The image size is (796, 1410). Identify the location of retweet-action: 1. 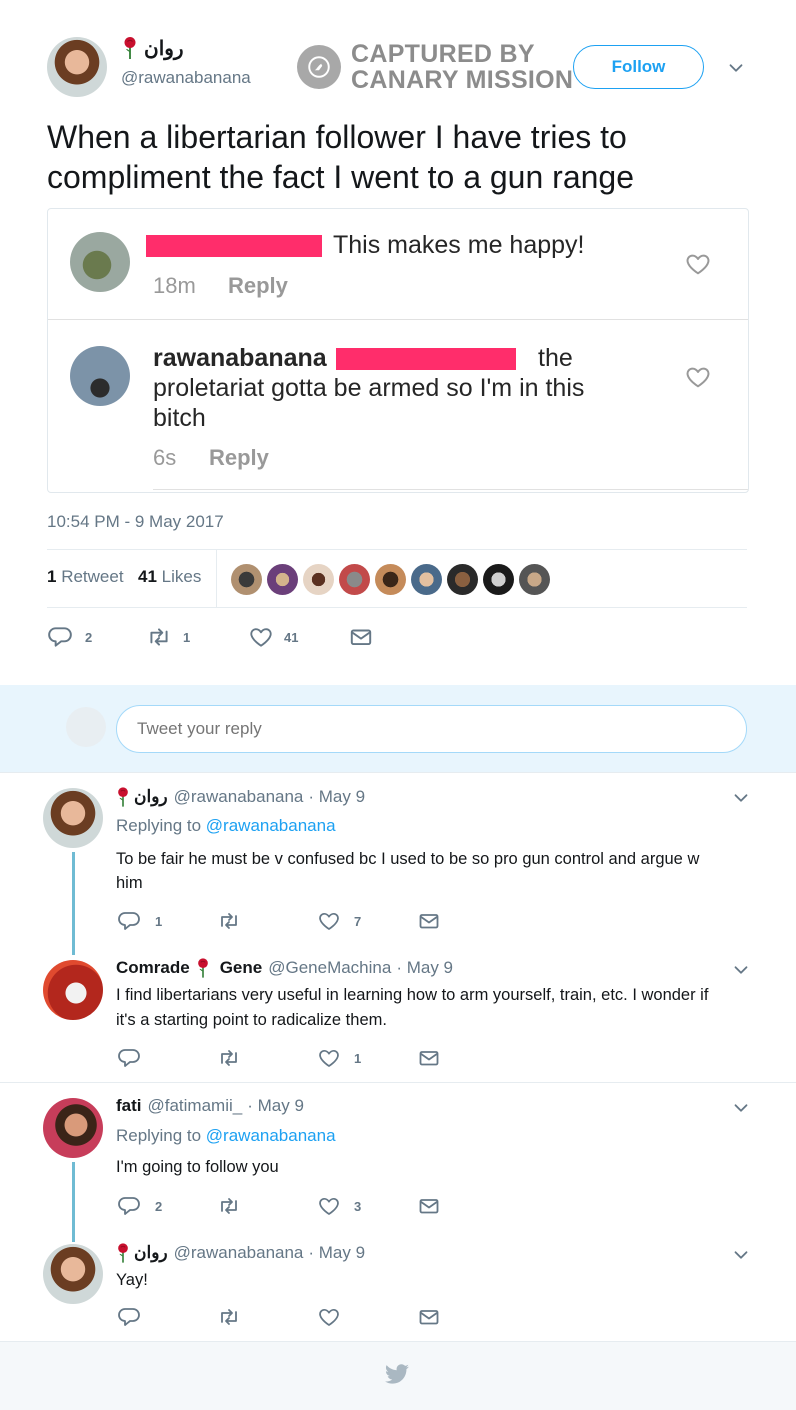
(167, 637).